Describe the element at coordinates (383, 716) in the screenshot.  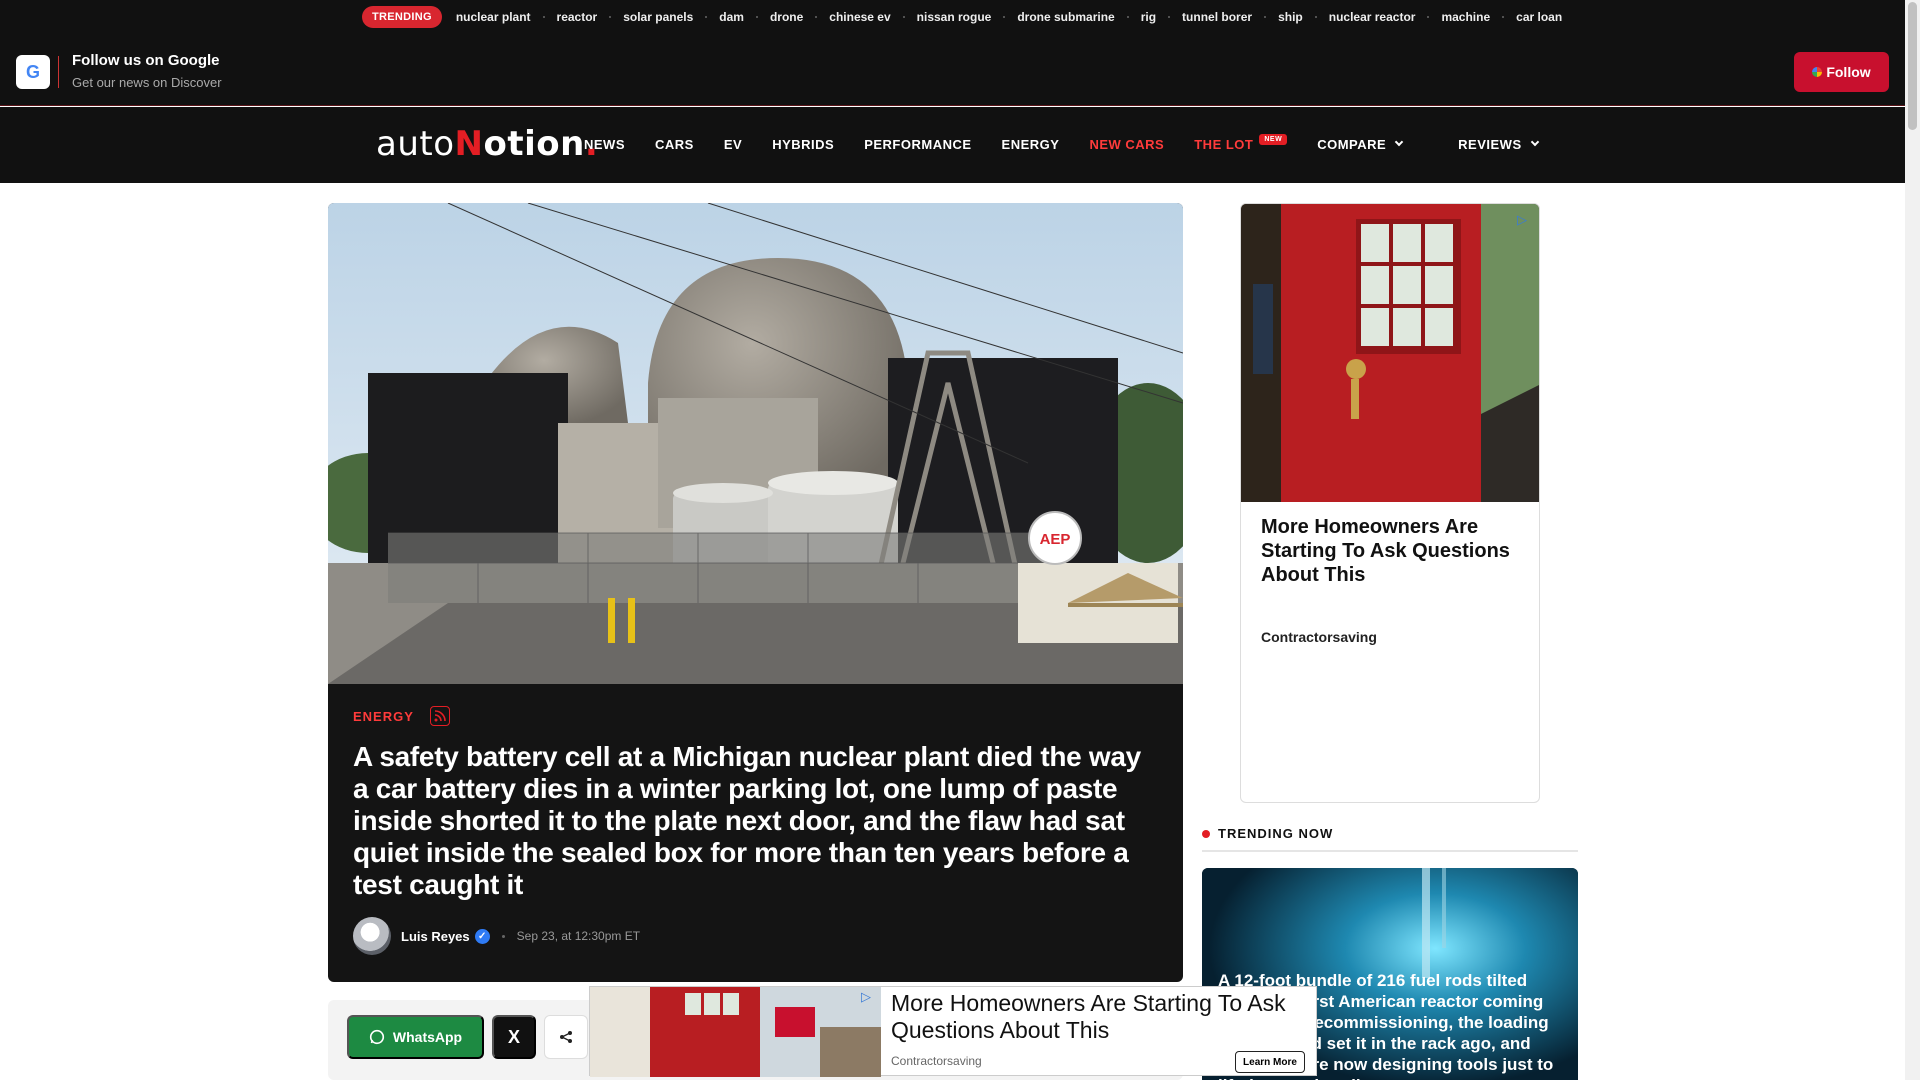
I see `category-link: ENERGY` at that location.